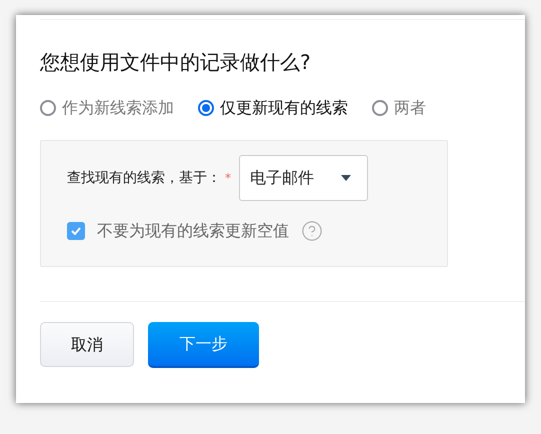  Describe the element at coordinates (228, 178) in the screenshot. I see `required-mark: *` at that location.